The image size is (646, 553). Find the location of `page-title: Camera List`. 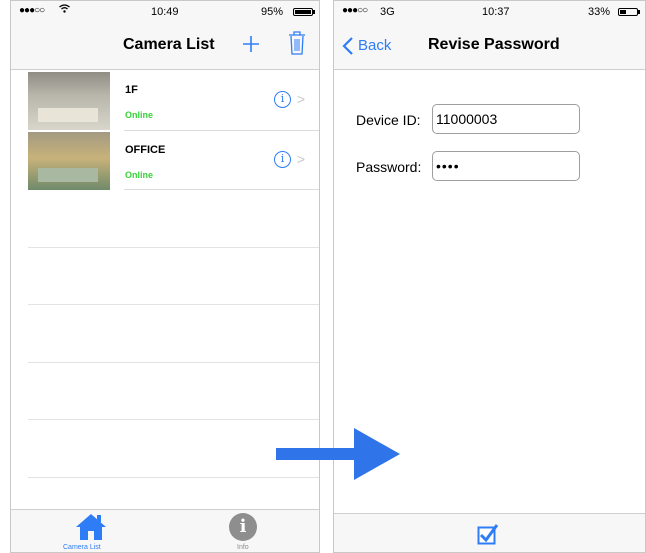

page-title: Camera List is located at coordinates (169, 44).